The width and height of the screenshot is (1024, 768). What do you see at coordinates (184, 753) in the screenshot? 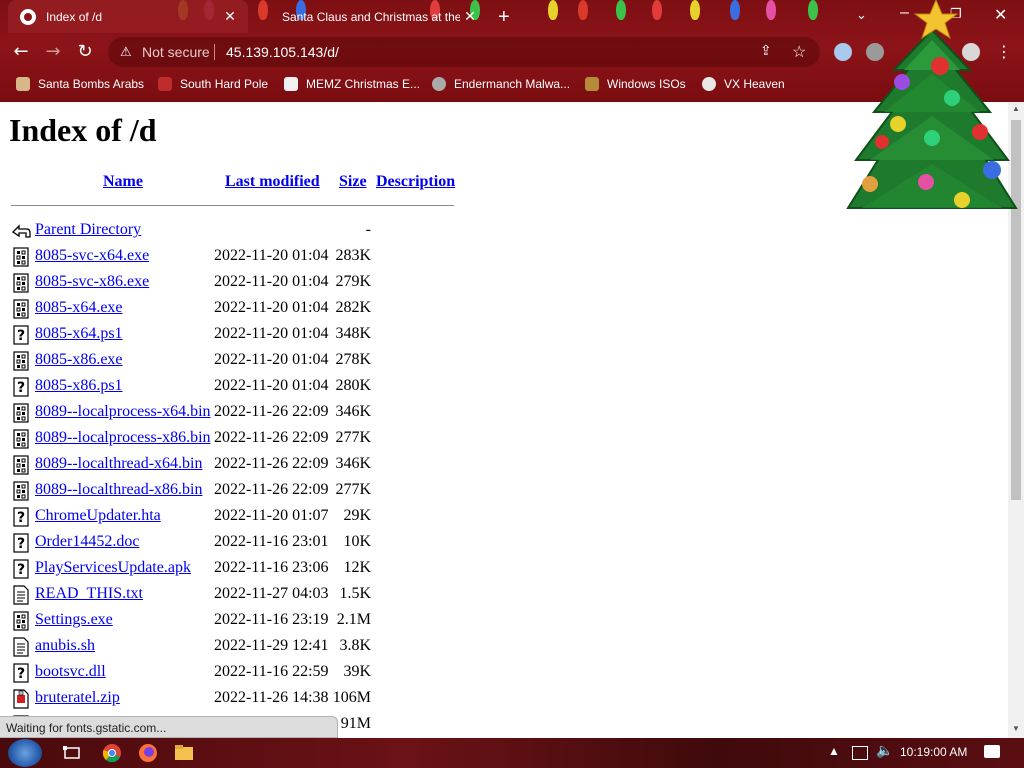
I see `file-explorer-icon` at bounding box center [184, 753].